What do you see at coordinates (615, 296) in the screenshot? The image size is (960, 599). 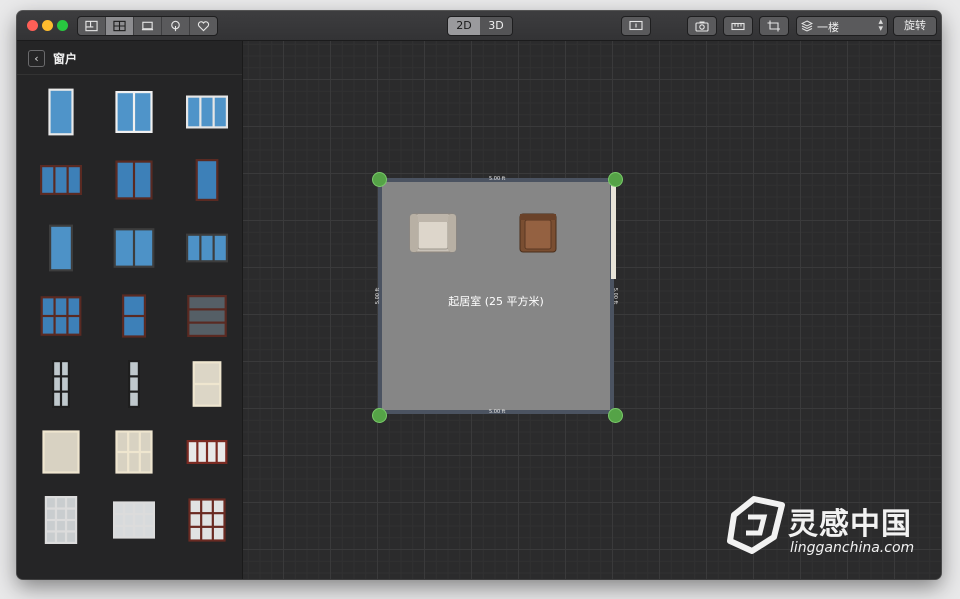 I see `dimension-right: 5.00 ft` at bounding box center [615, 296].